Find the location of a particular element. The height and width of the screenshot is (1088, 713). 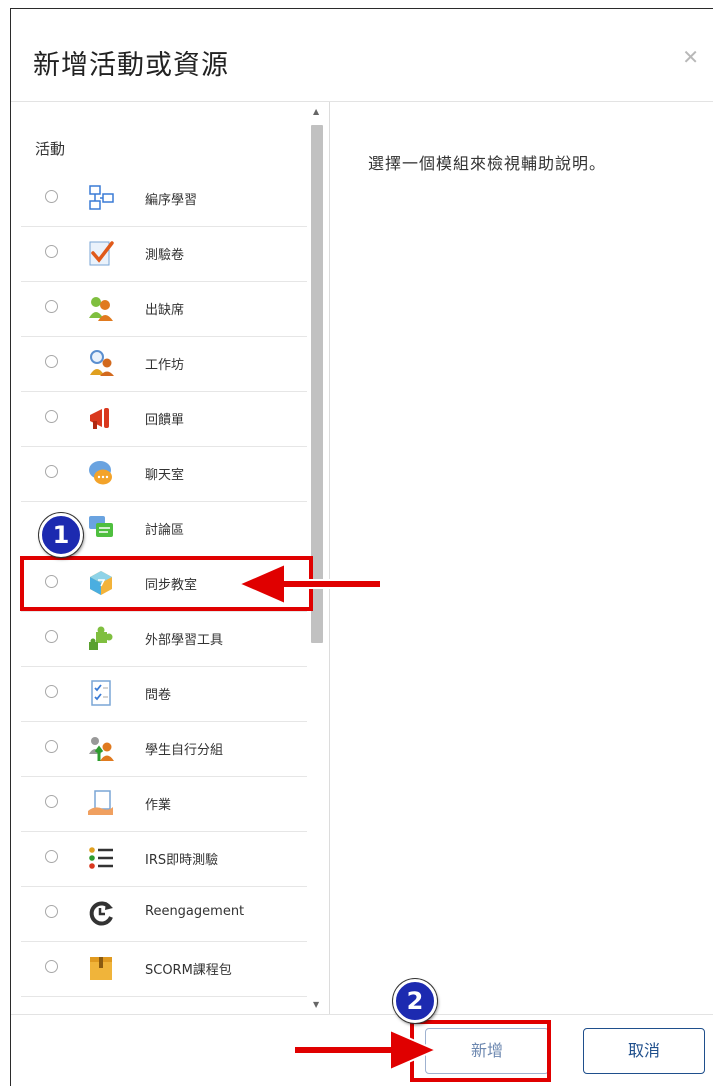

list-item: 聊天室 is located at coordinates (164, 474).